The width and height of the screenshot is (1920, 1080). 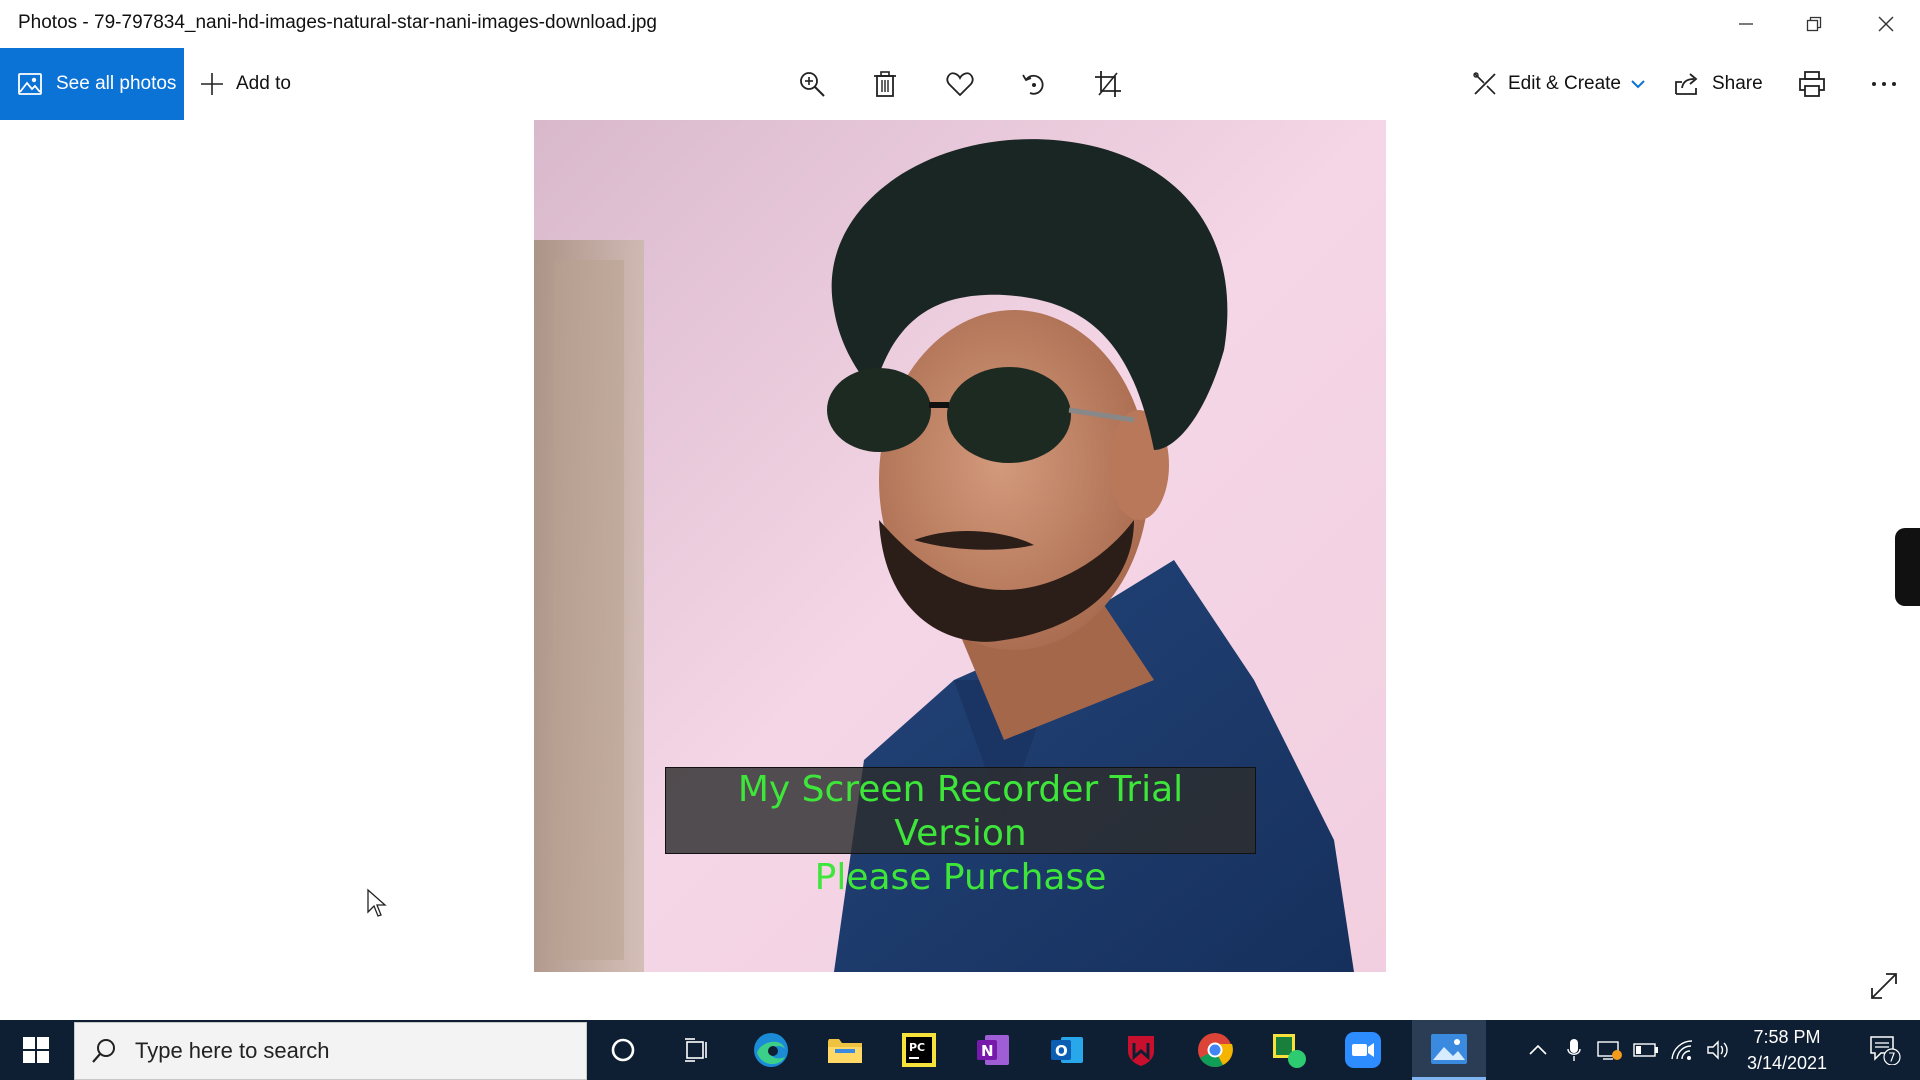 I want to click on outlook-icon: O, so click(x=1067, y=1050).